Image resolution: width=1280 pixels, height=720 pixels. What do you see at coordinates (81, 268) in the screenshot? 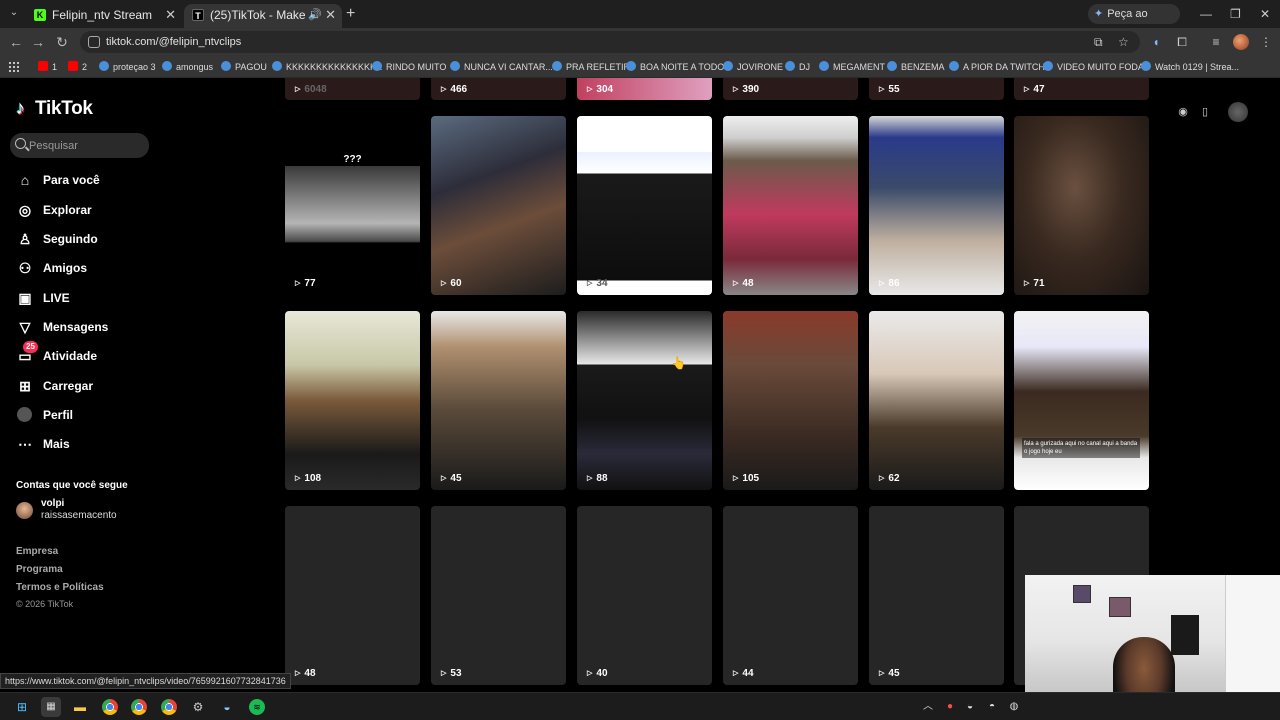
I see `nav-amigos: ⚇ Amigos` at bounding box center [81, 268].